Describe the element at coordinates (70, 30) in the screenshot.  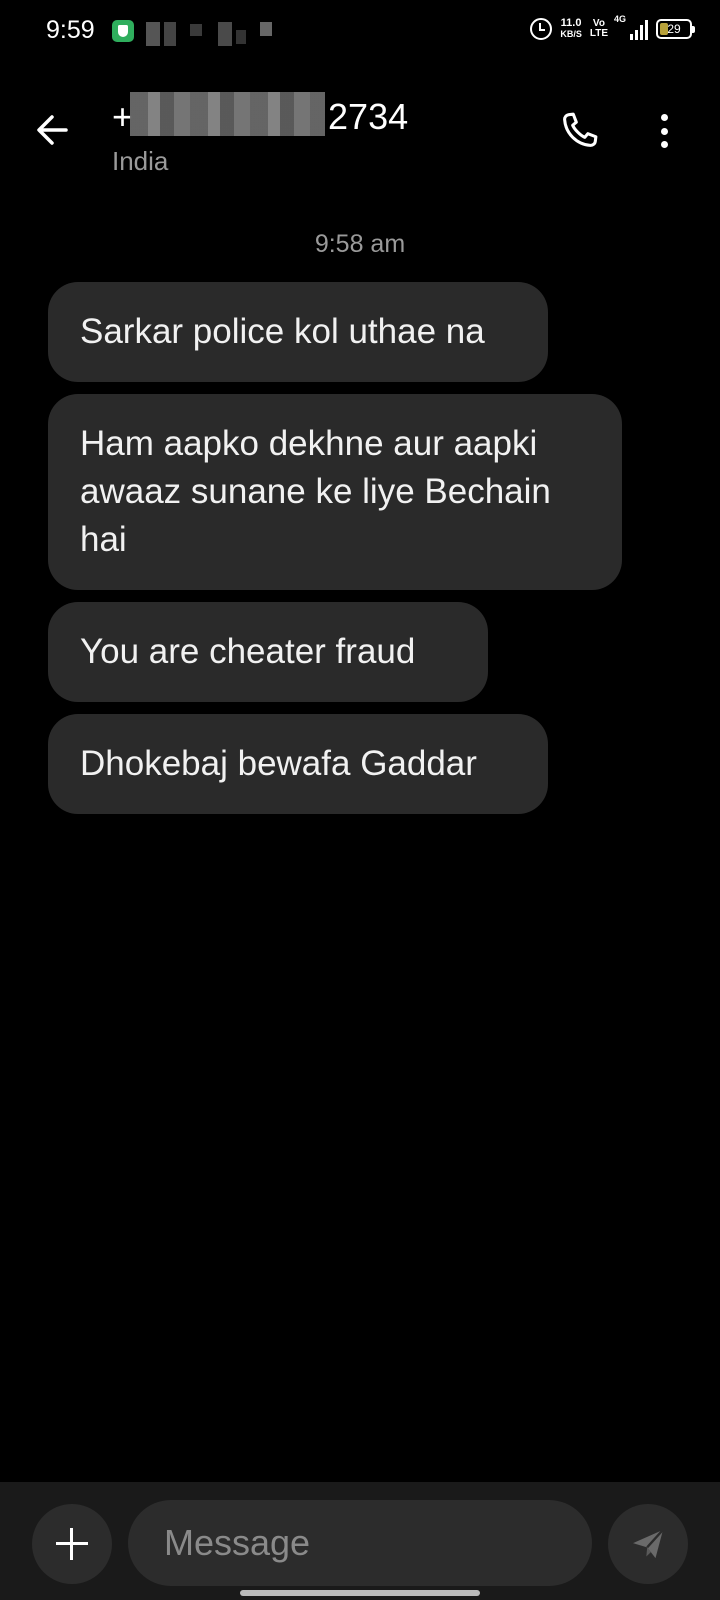
I see `status-time: 9:59` at that location.